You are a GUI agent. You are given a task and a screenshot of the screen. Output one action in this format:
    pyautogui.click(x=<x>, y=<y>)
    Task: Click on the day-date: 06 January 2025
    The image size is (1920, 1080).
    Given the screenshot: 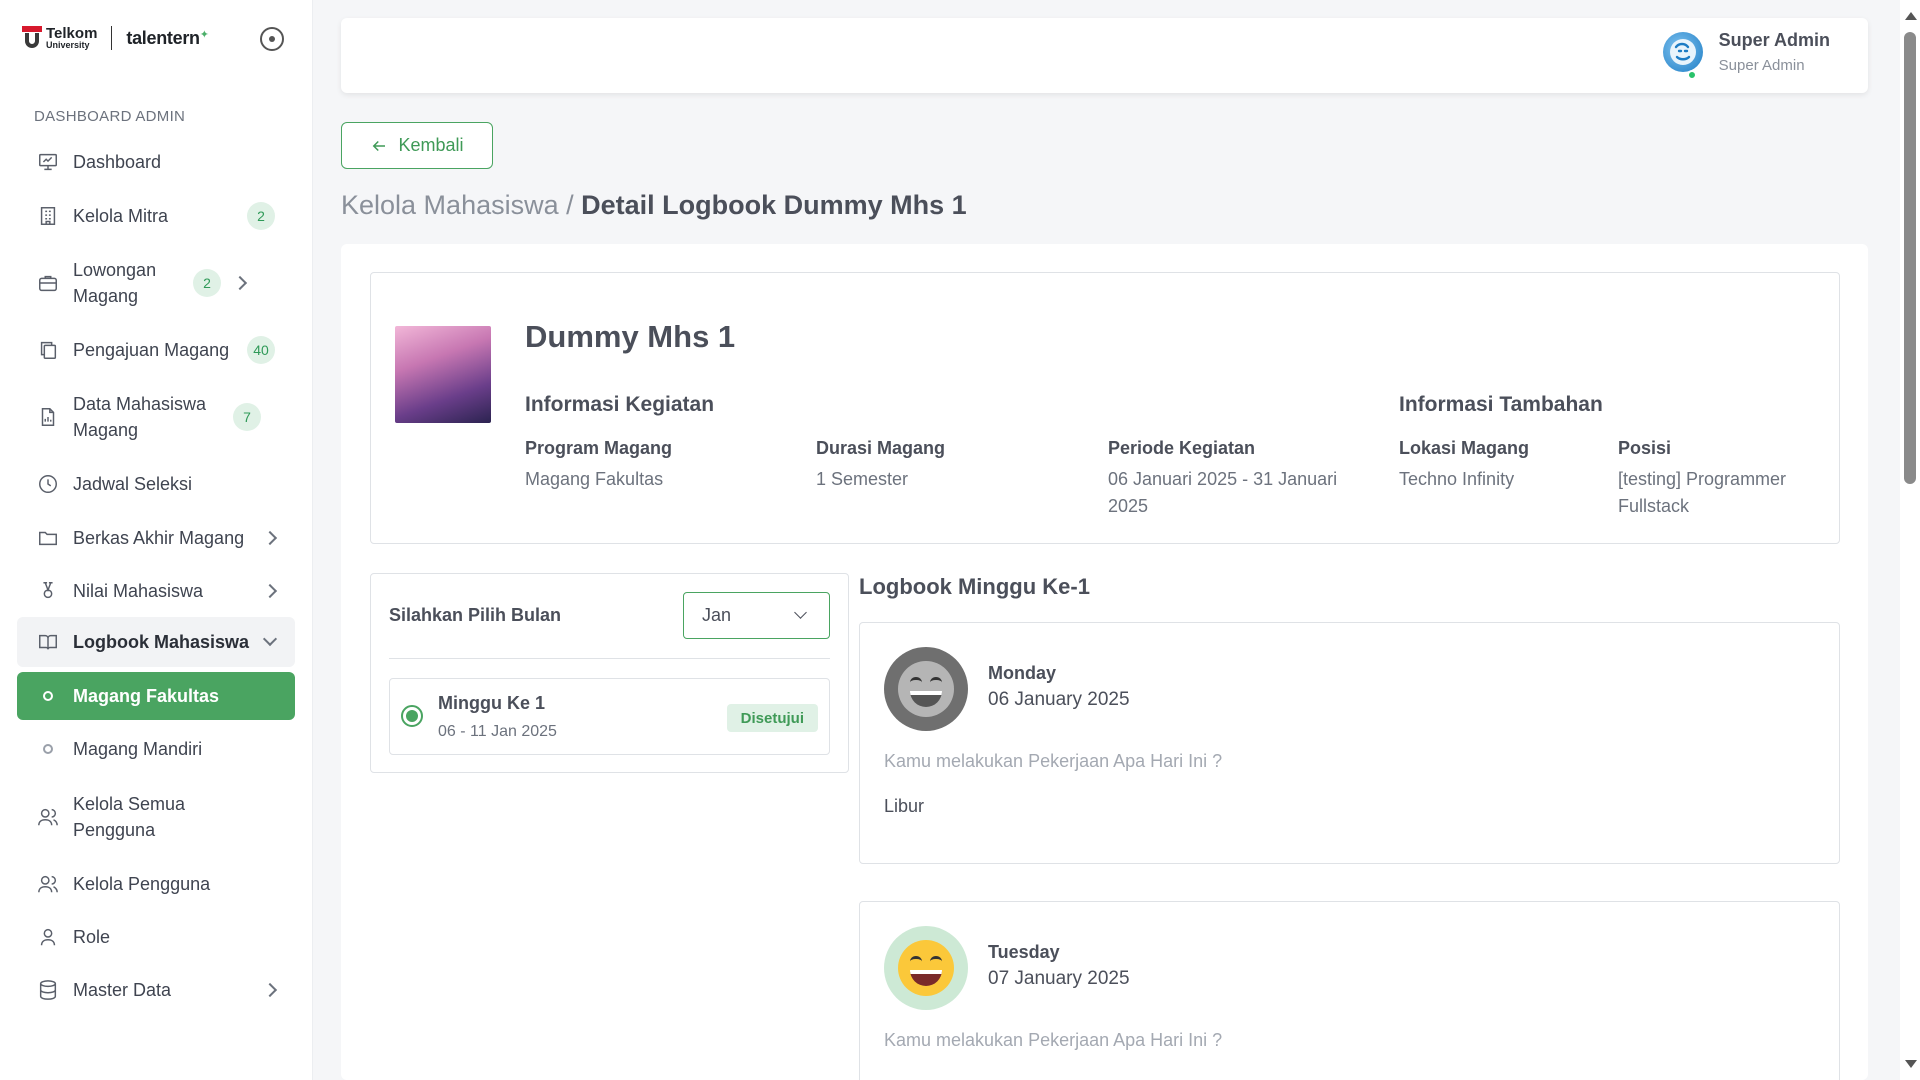 What is the action you would take?
    pyautogui.click(x=1059, y=699)
    